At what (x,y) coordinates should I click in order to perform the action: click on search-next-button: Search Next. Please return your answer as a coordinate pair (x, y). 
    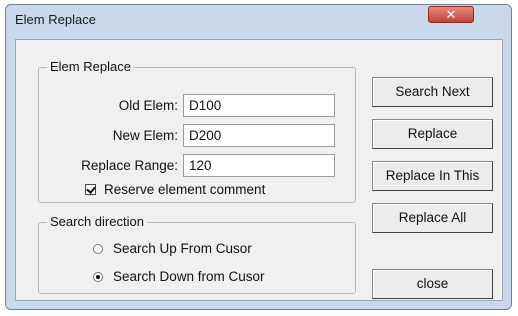
    Looking at the image, I should click on (432, 92).